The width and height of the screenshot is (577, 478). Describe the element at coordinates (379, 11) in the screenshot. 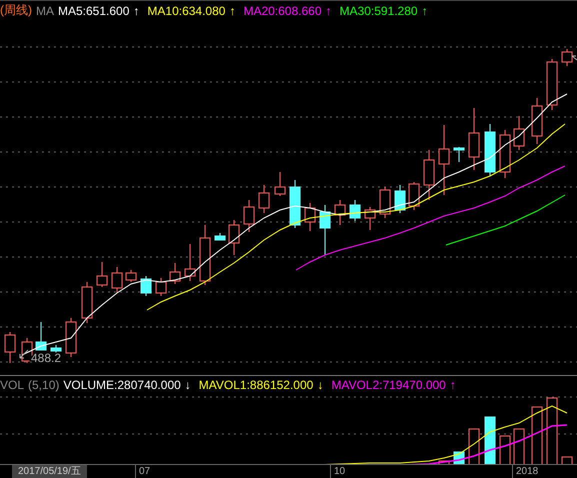

I see `moving-average-value: MA30:591.280` at that location.